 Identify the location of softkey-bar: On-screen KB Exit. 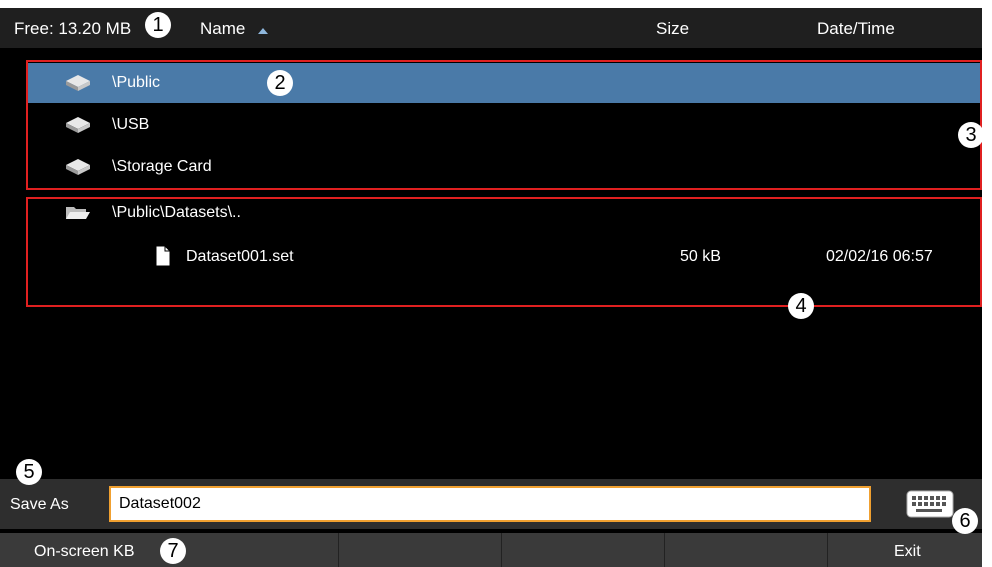
(491, 550).